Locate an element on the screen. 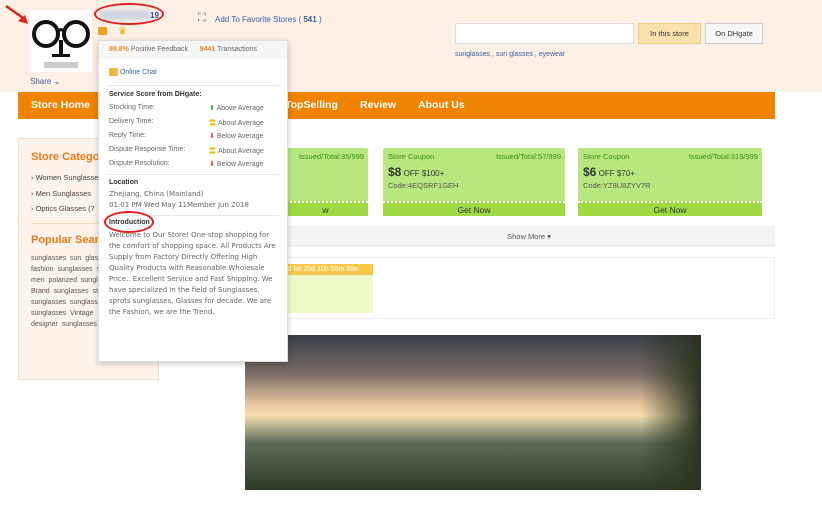  coupon-amount: $8 is located at coordinates (395, 172).